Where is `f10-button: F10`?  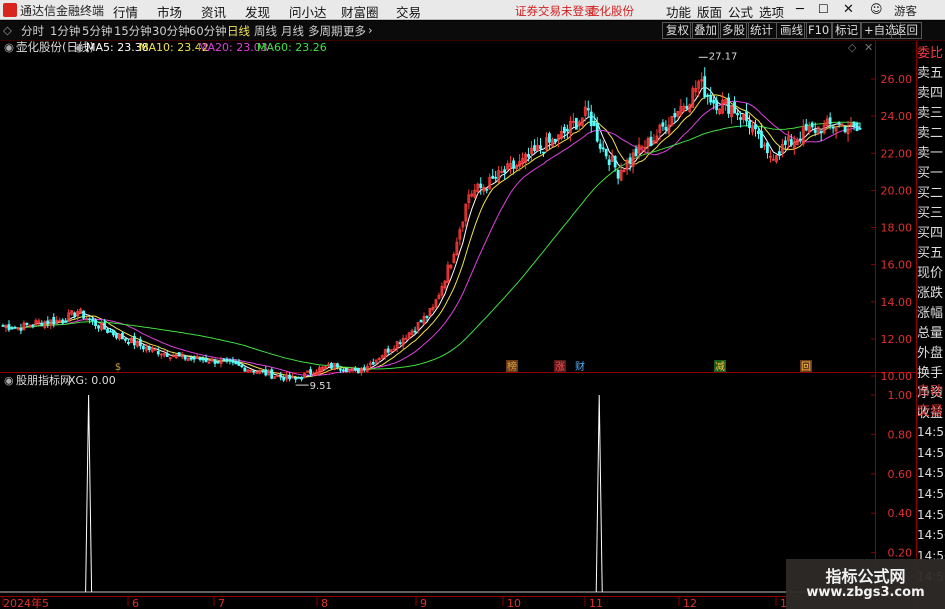 f10-button: F10 is located at coordinates (819, 30).